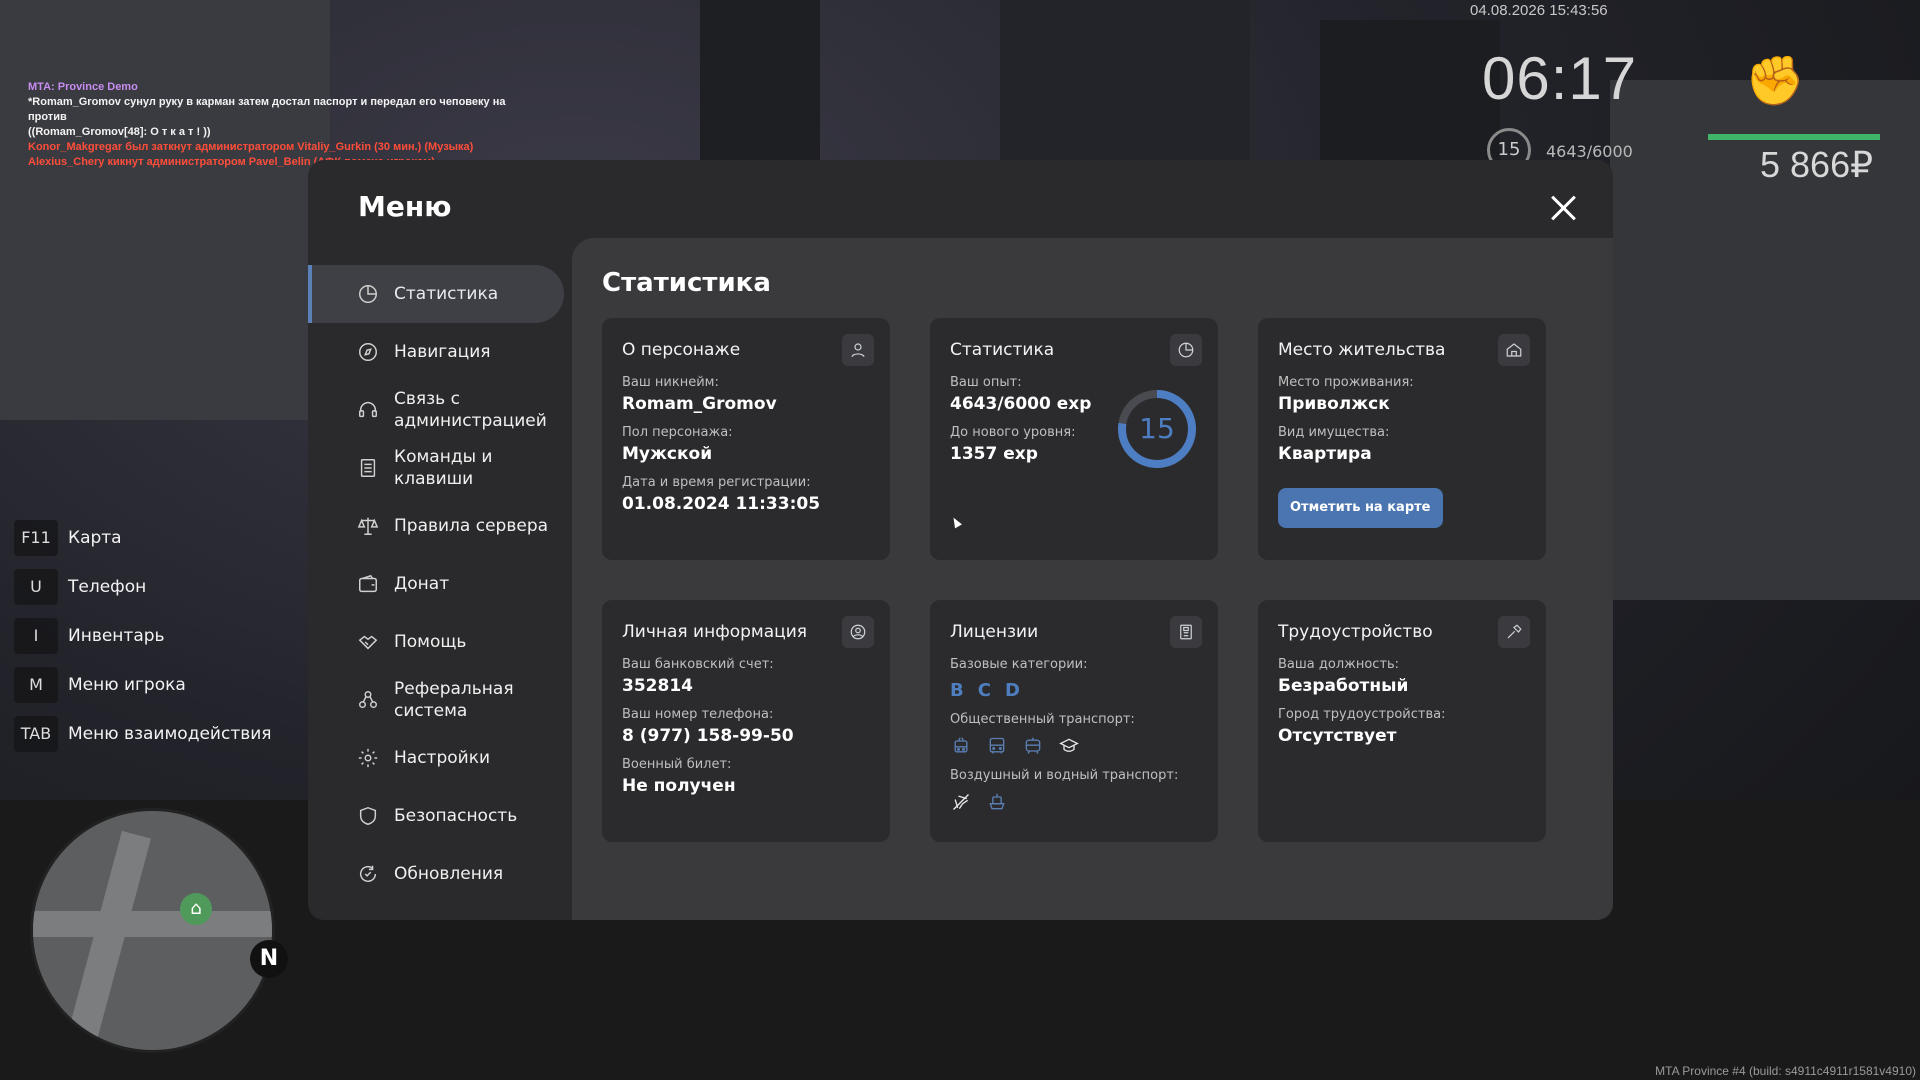 The width and height of the screenshot is (1920, 1080). I want to click on card-title: О персонаже, so click(681, 350).